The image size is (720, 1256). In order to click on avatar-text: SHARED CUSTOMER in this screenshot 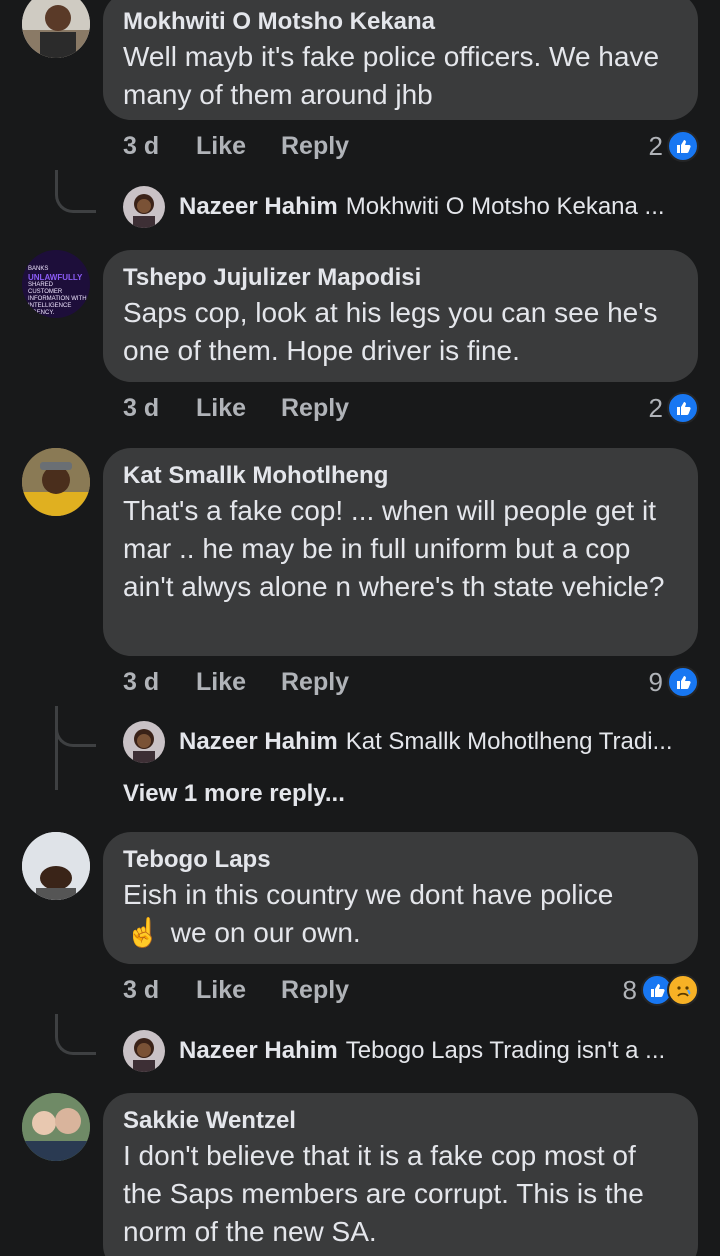, I will do `click(45, 288)`.